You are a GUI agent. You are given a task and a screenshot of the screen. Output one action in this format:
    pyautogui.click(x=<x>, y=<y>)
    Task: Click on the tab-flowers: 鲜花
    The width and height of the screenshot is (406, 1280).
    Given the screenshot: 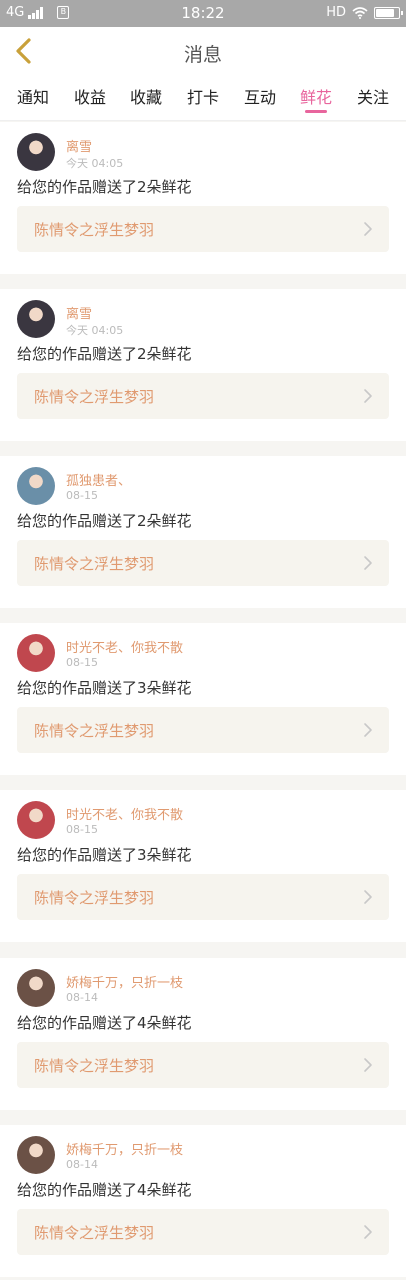 What is the action you would take?
    pyautogui.click(x=316, y=98)
    